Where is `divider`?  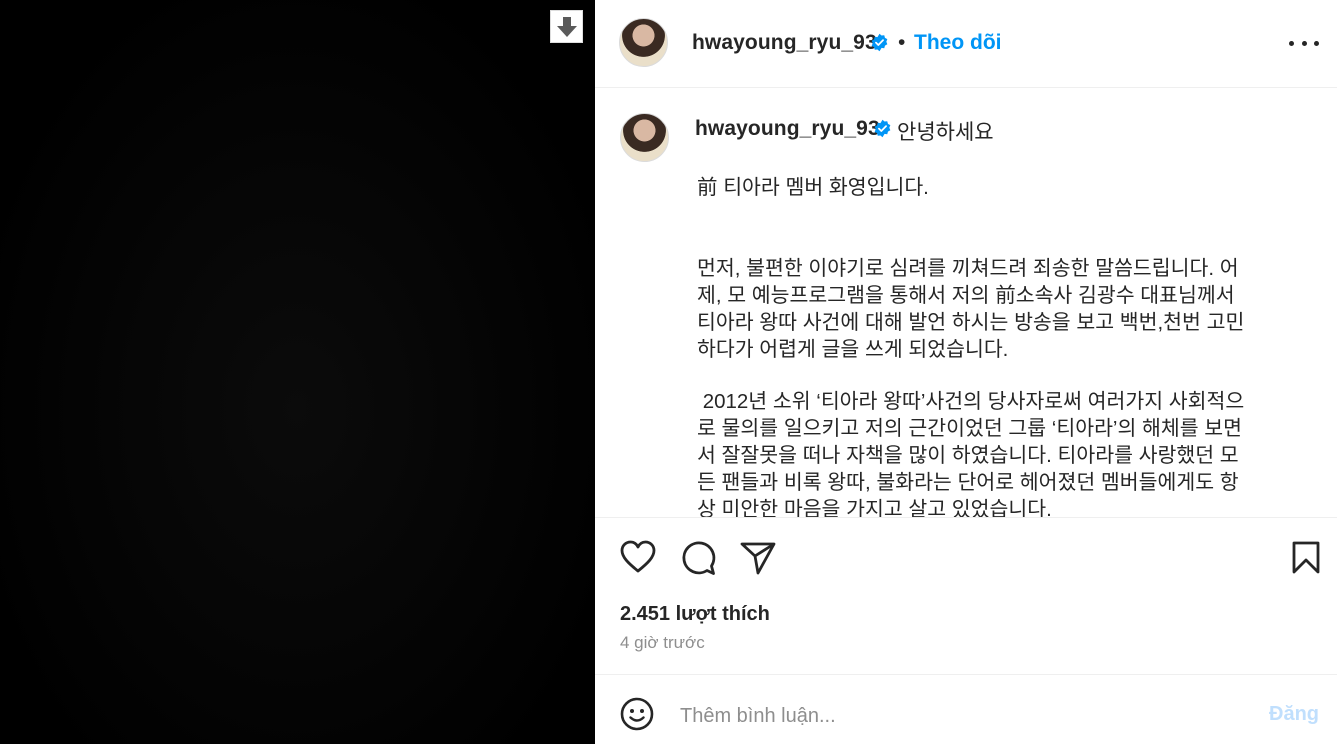
divider is located at coordinates (966, 674).